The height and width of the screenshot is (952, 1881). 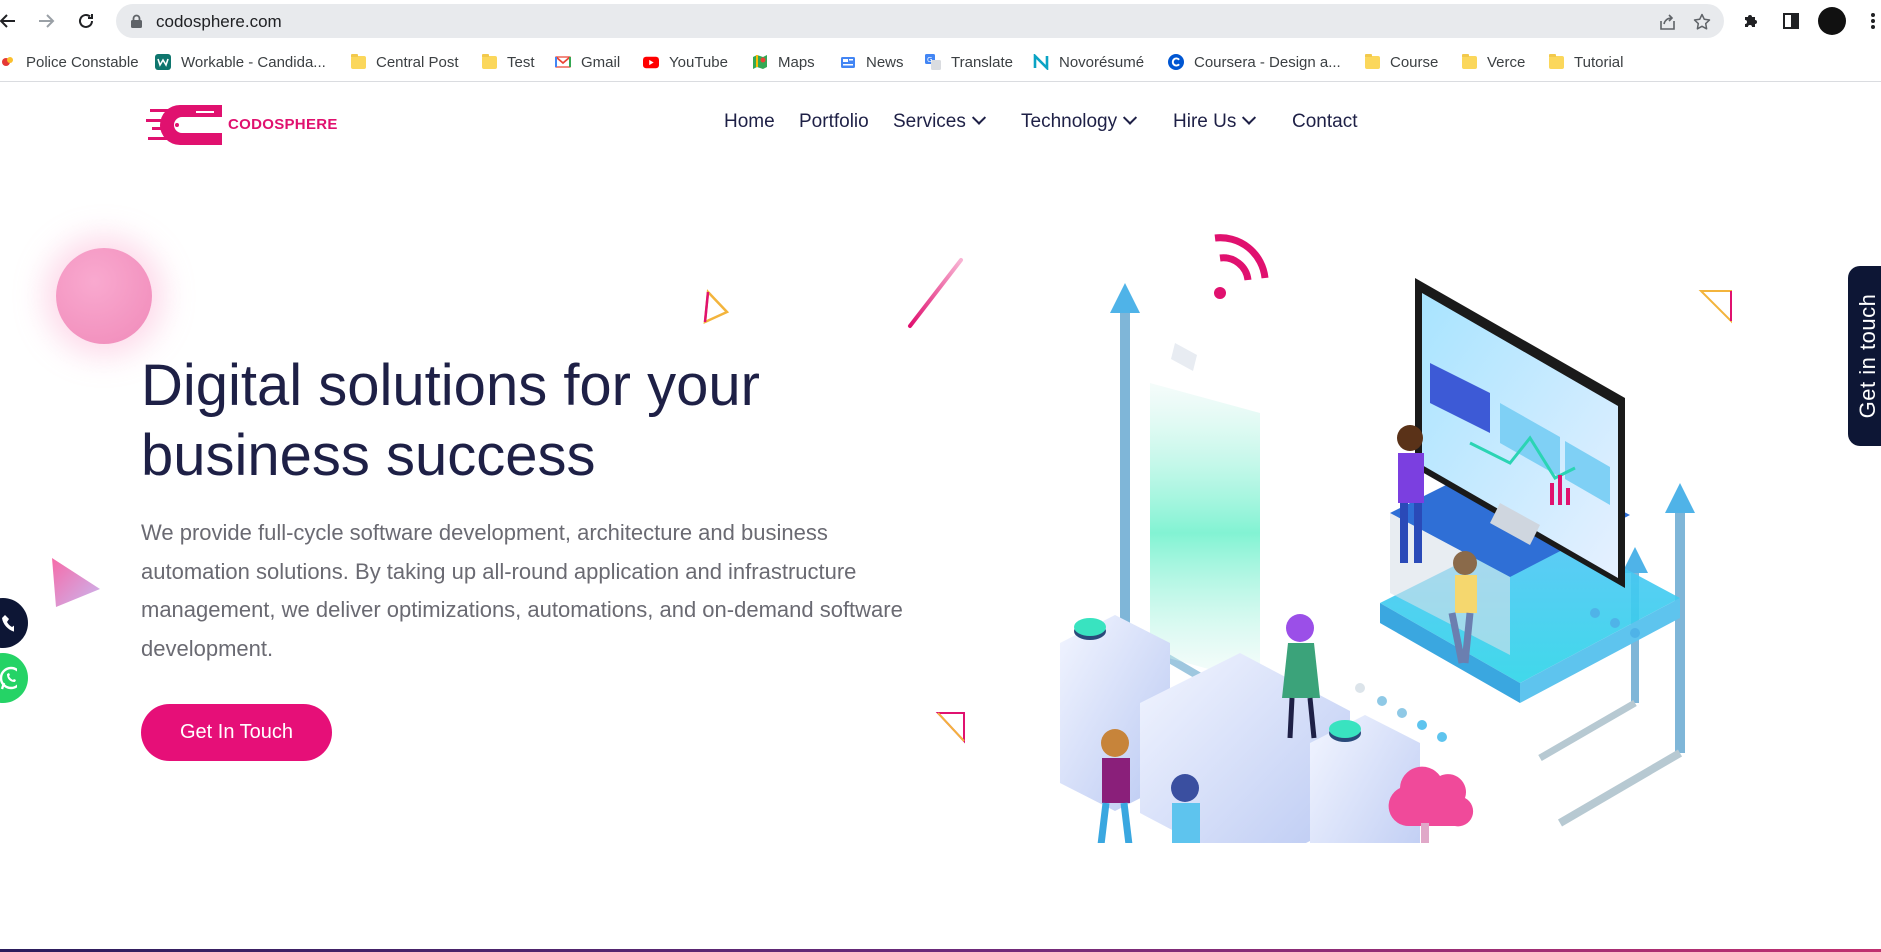 What do you see at coordinates (848, 62) in the screenshot?
I see `news-icon` at bounding box center [848, 62].